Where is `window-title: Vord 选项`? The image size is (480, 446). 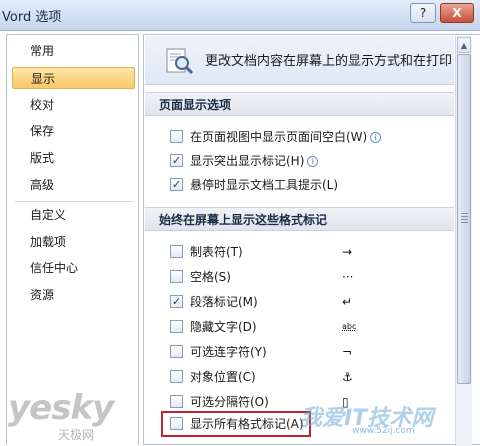
window-title: Vord 选项 is located at coordinates (32, 17).